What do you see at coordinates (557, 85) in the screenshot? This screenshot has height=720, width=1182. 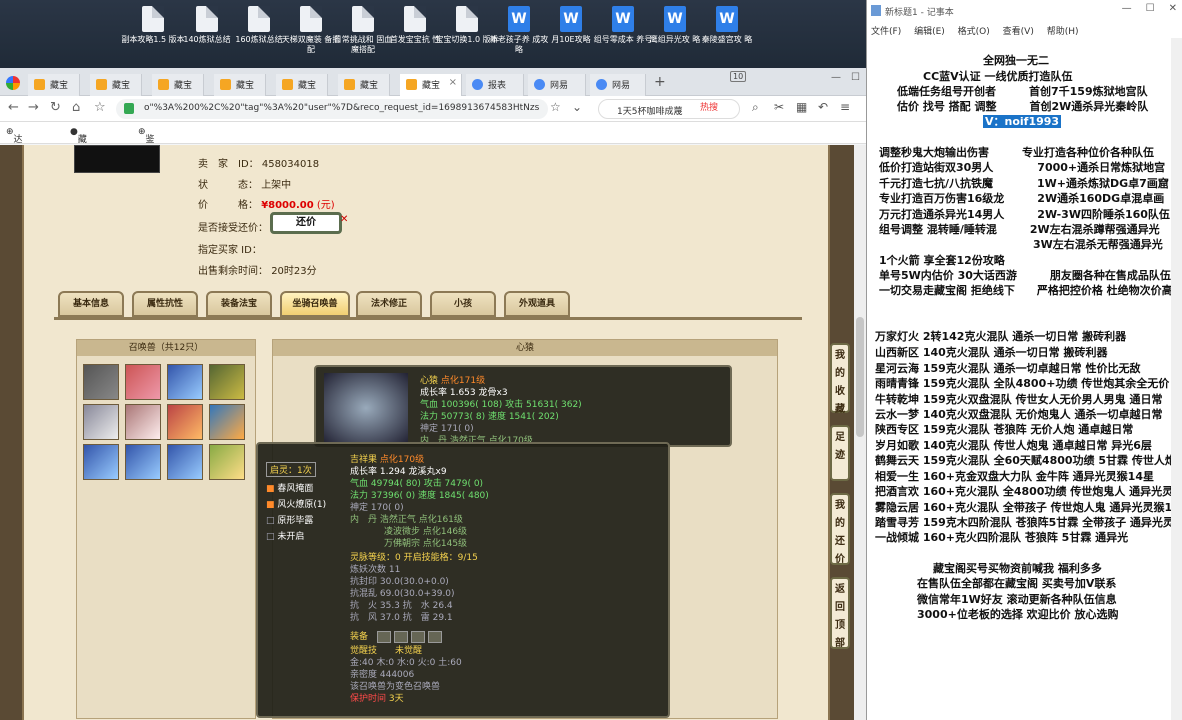 I see `tab-8: 网易` at bounding box center [557, 85].